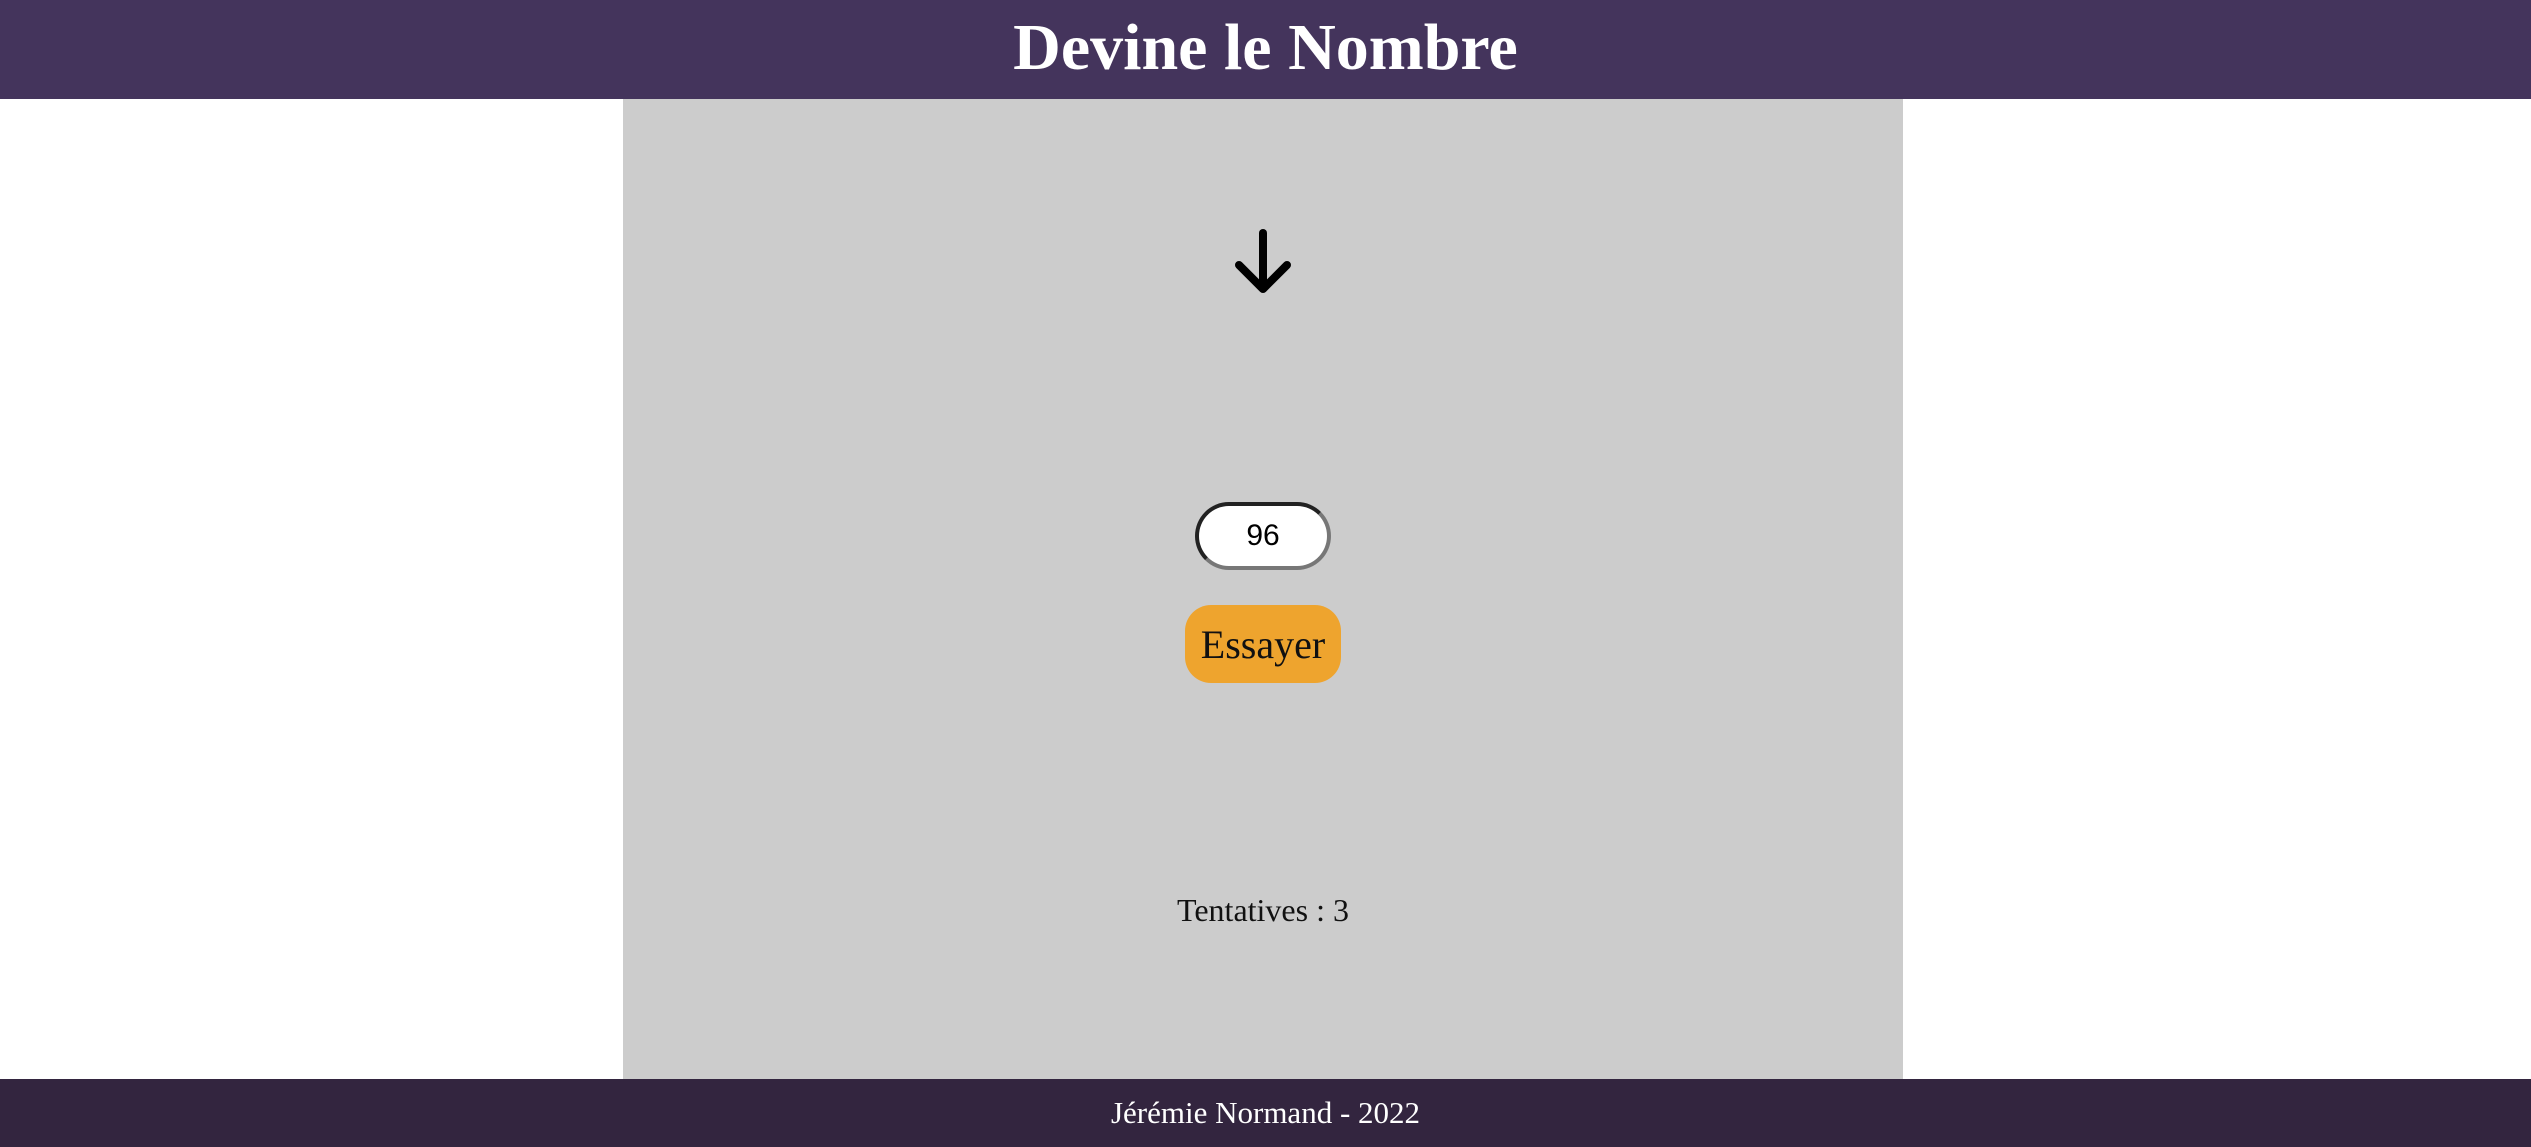  I want to click on page-header: Devine le Nombre, so click(1265, 49).